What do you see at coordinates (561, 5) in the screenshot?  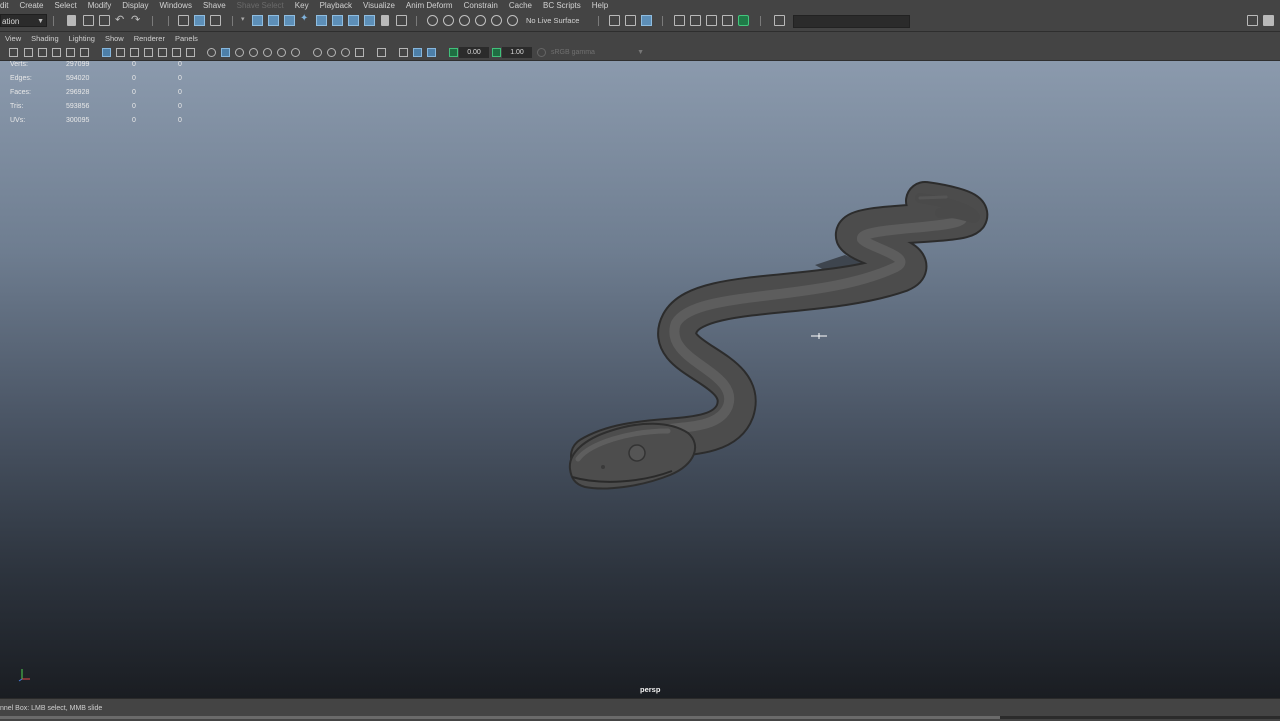 I see `menu-bc-scripts: BC Scripts` at bounding box center [561, 5].